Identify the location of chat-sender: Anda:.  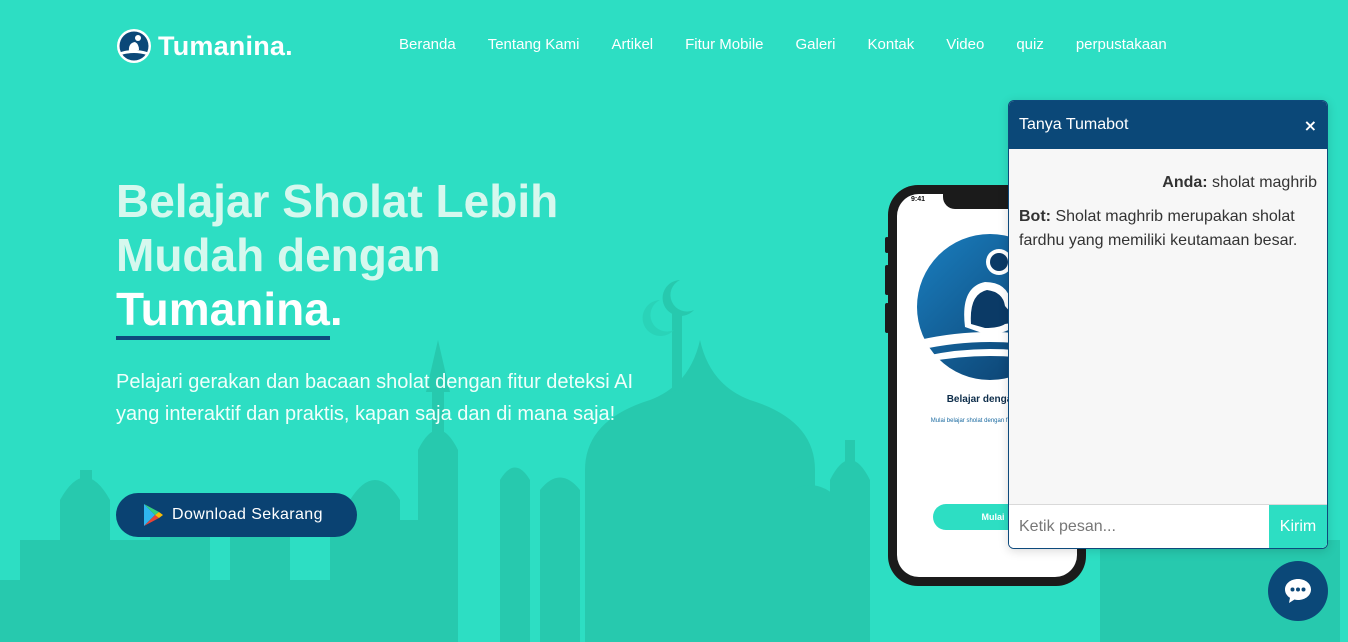
(1185, 182).